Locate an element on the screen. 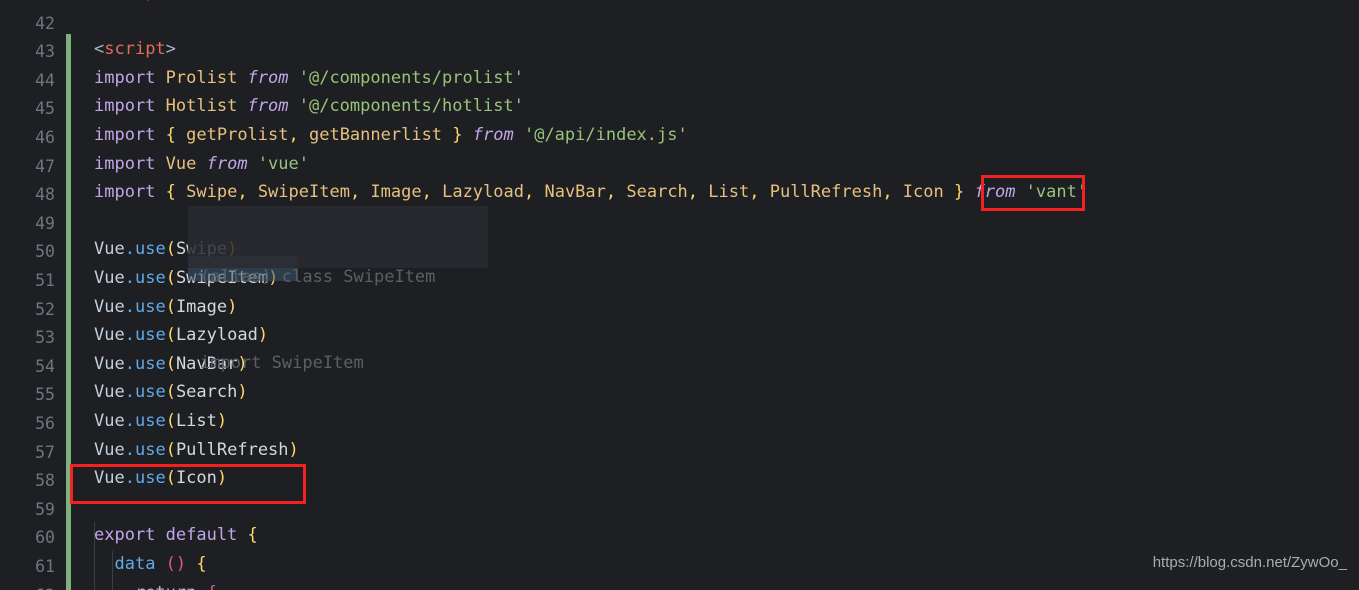 This screenshot has height=590, width=1359. line-number: 49 is located at coordinates (45, 223).